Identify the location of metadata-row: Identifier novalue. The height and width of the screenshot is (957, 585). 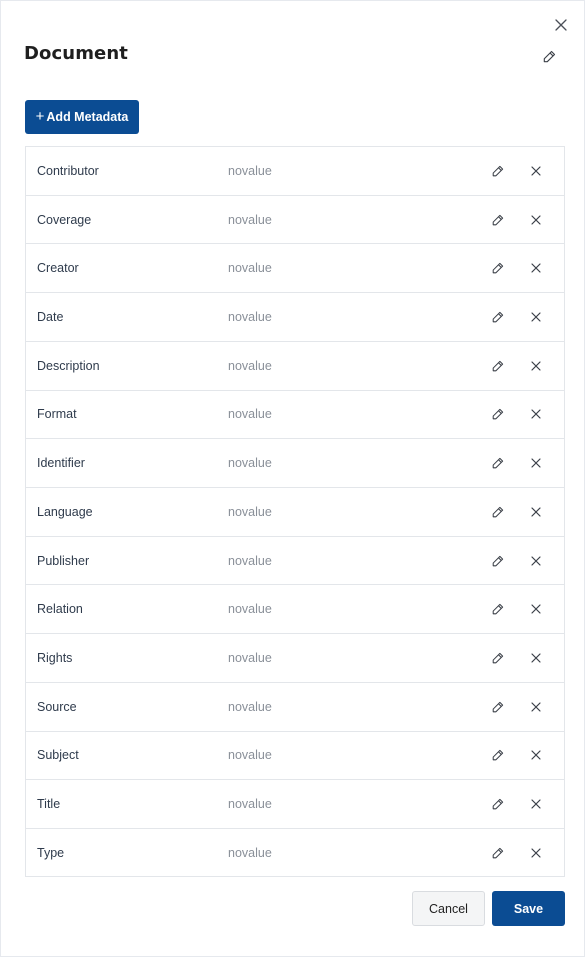
(295, 464).